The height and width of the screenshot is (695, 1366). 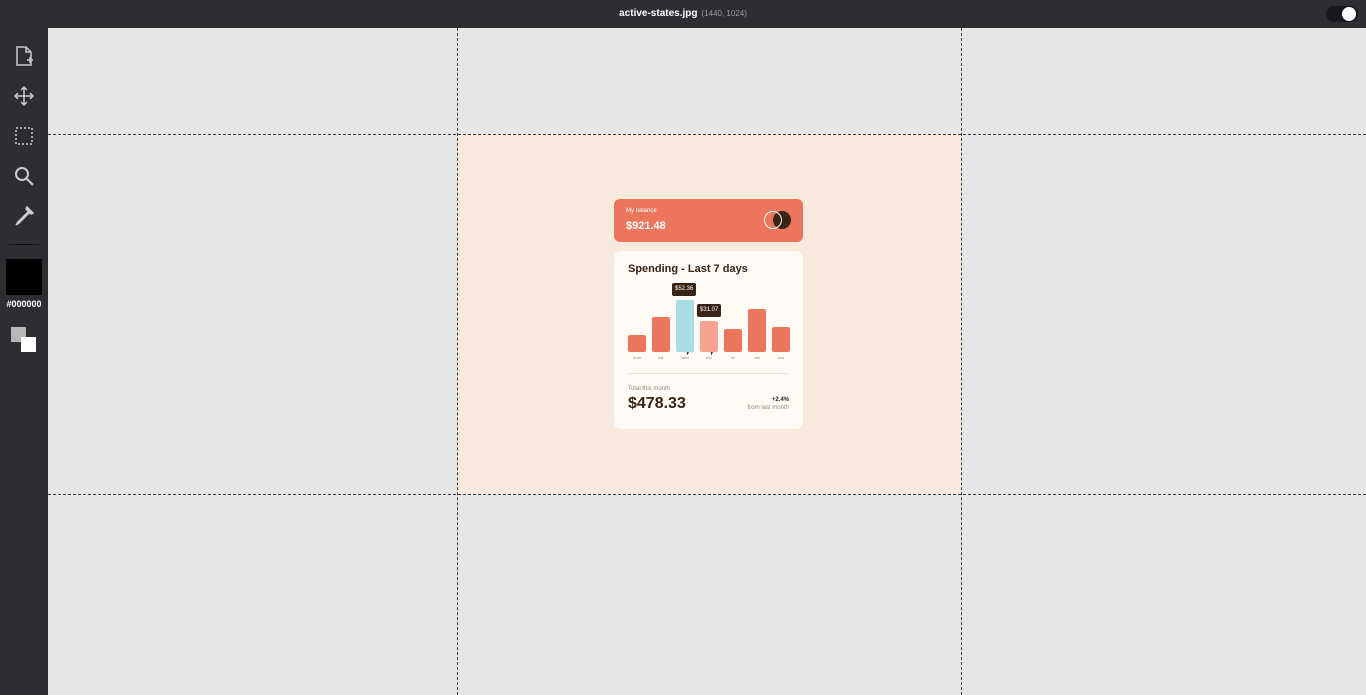 I want to click on fg-bg-color-picker, so click(x=24, y=340).